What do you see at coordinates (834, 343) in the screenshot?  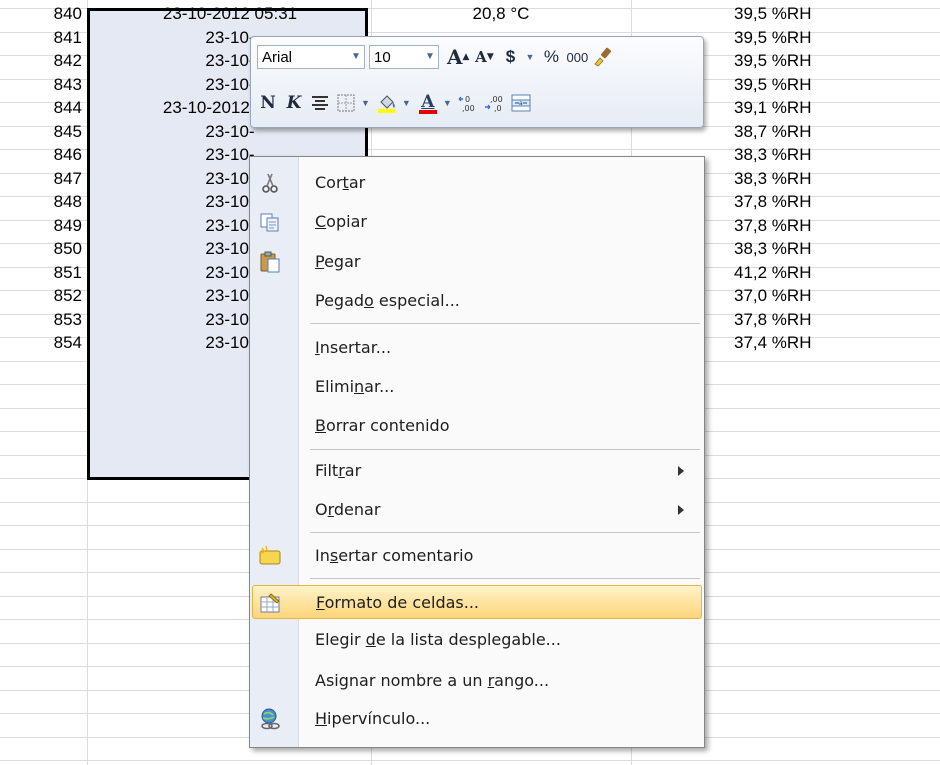 I see `humidity-cell: 37,4 %RH` at bounding box center [834, 343].